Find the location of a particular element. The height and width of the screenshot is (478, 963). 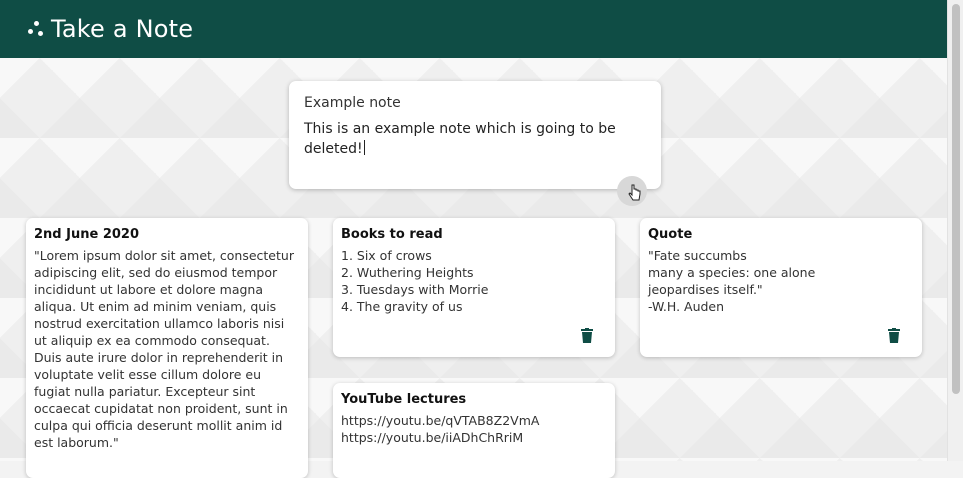

app-header: Take a Note is located at coordinates (473, 29).